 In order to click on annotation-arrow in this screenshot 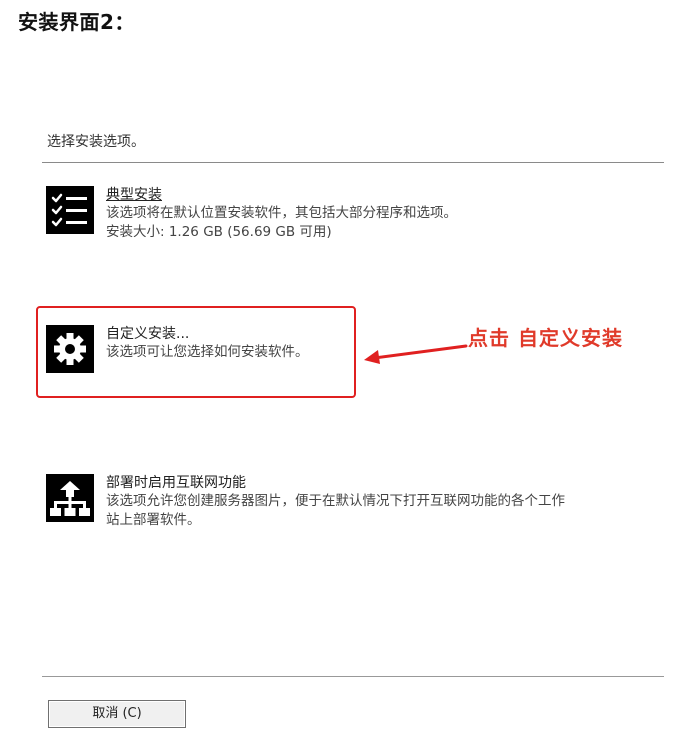, I will do `click(416, 354)`.